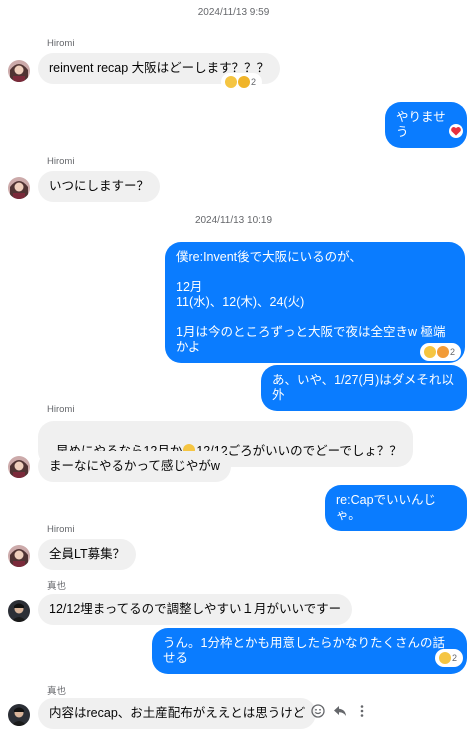 The image size is (467, 732). I want to click on message-bubble-incoming: 12/12埋まってるので調整しやすい１月がいいですー, so click(195, 609).